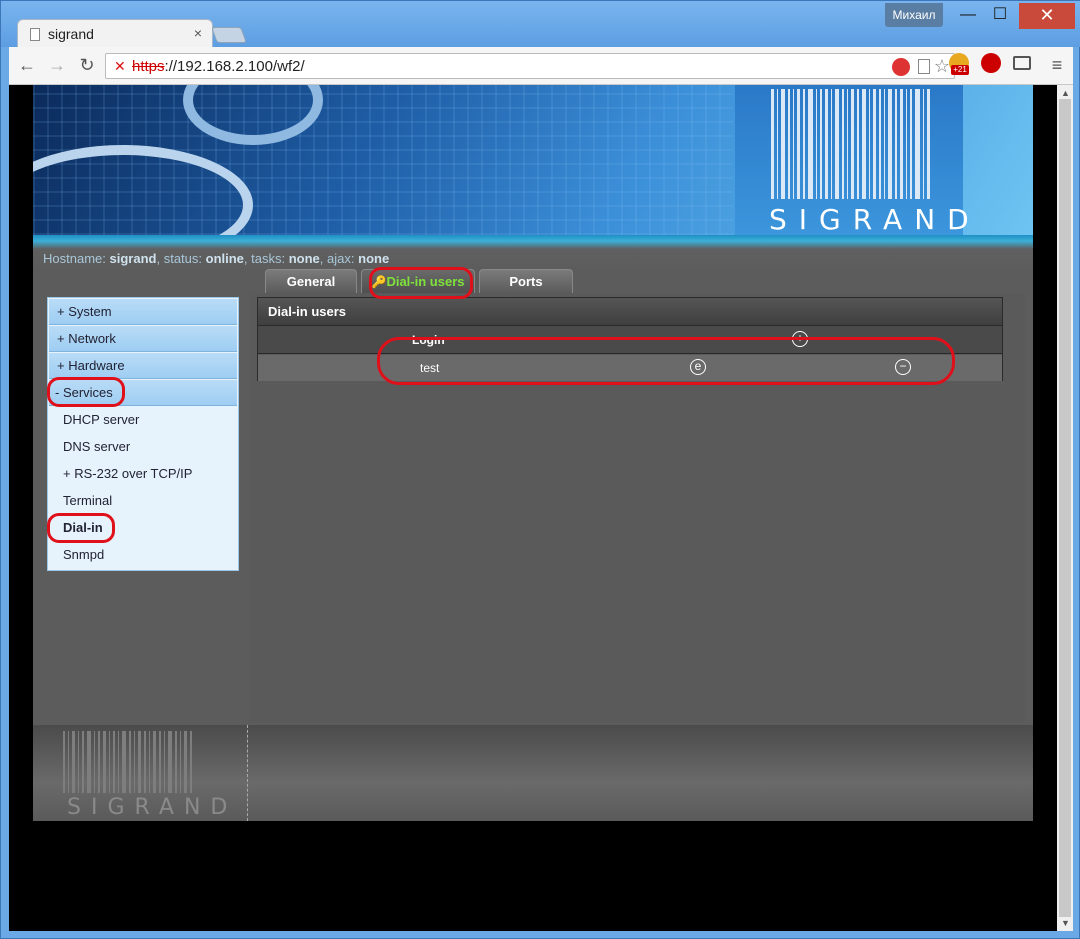 This screenshot has height=939, width=1080. I want to click on url-text: https://192.168.2.100/wf2/, so click(218, 66).